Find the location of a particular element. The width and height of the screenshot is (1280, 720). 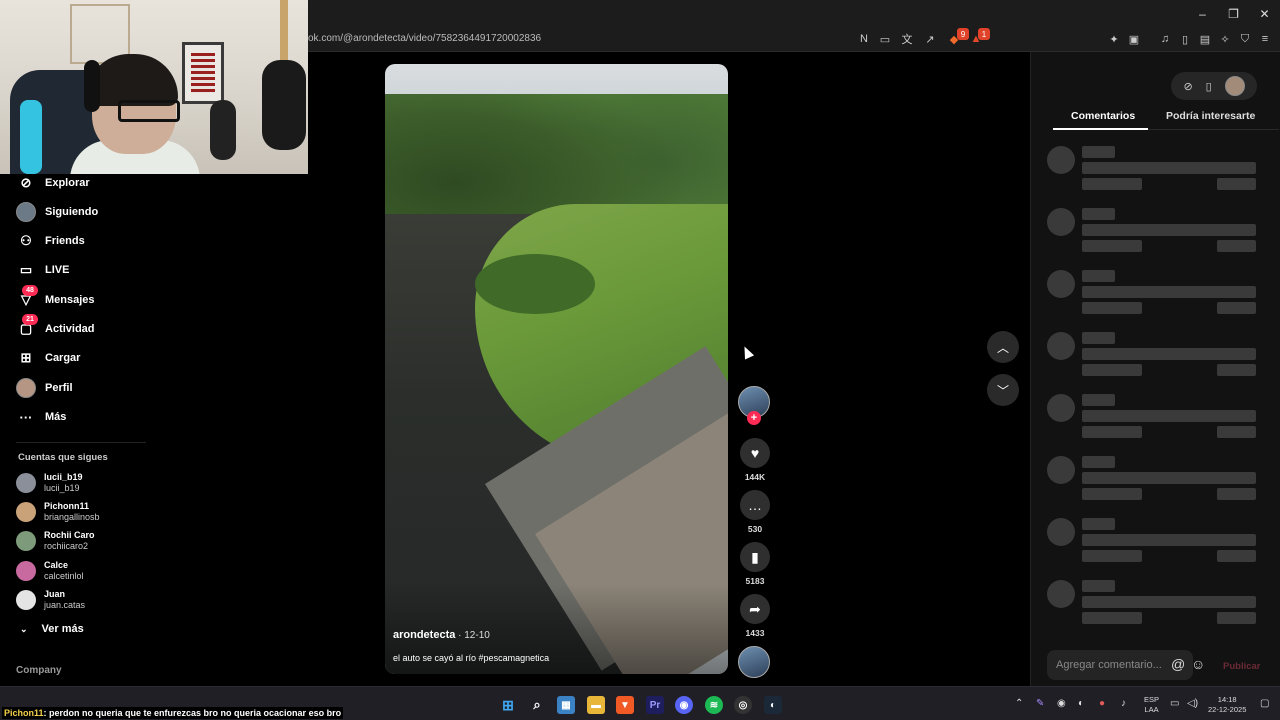

mention-icon: @ is located at coordinates (1178, 664).